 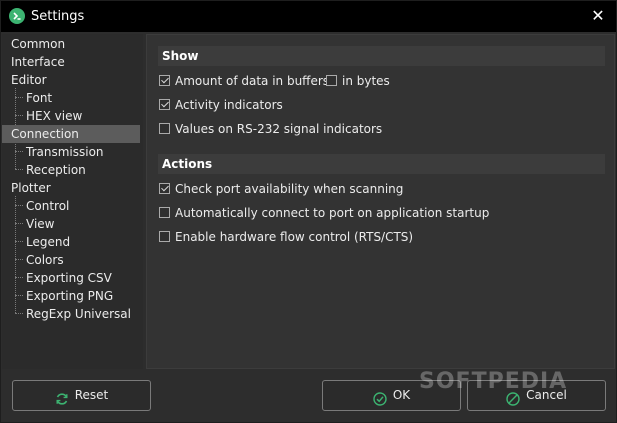 I want to click on sidebar-item-interface: Interface, so click(x=71, y=62).